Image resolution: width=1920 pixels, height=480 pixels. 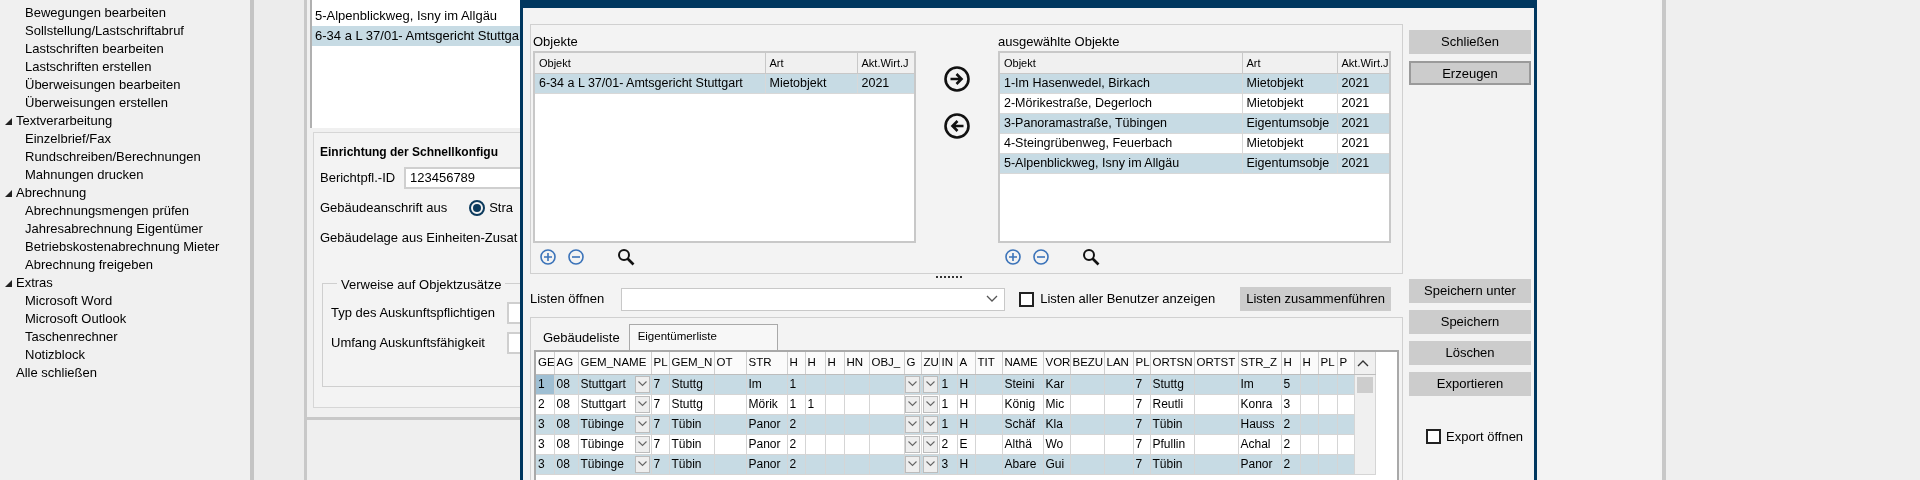 I want to click on column-header: ORTSN, so click(x=1172, y=363).